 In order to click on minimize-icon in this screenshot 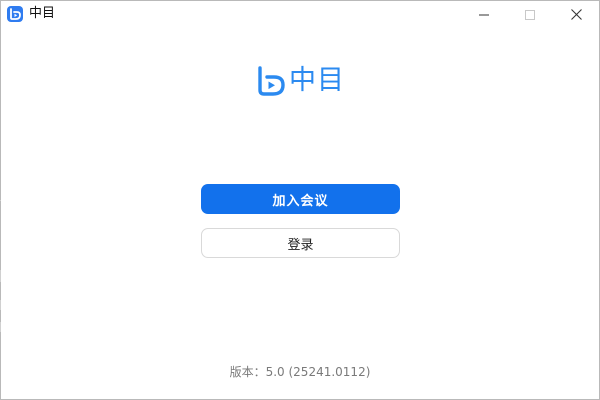, I will do `click(484, 14)`.